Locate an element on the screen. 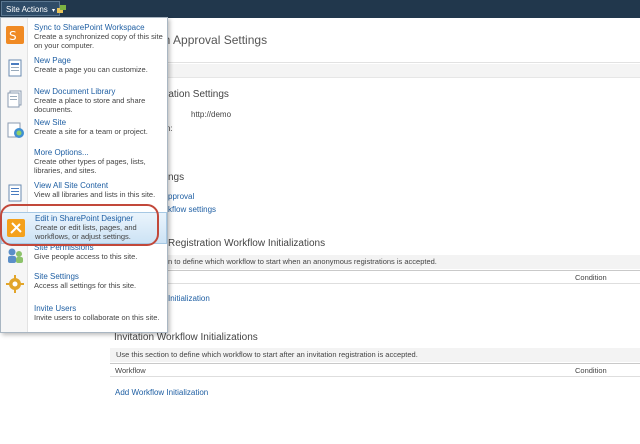 Image resolution: width=640 pixels, height=444 pixels. menu-item-title: View All Site Content is located at coordinates (71, 185).